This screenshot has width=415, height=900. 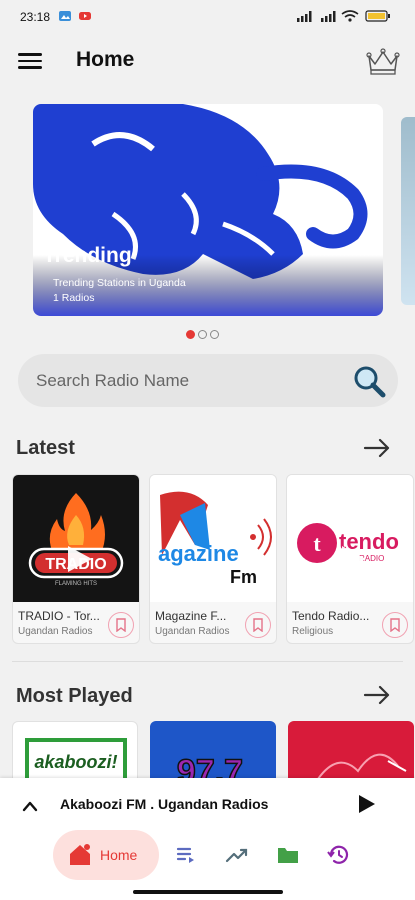 I want to click on signal-1-icon, so click(x=304, y=16).